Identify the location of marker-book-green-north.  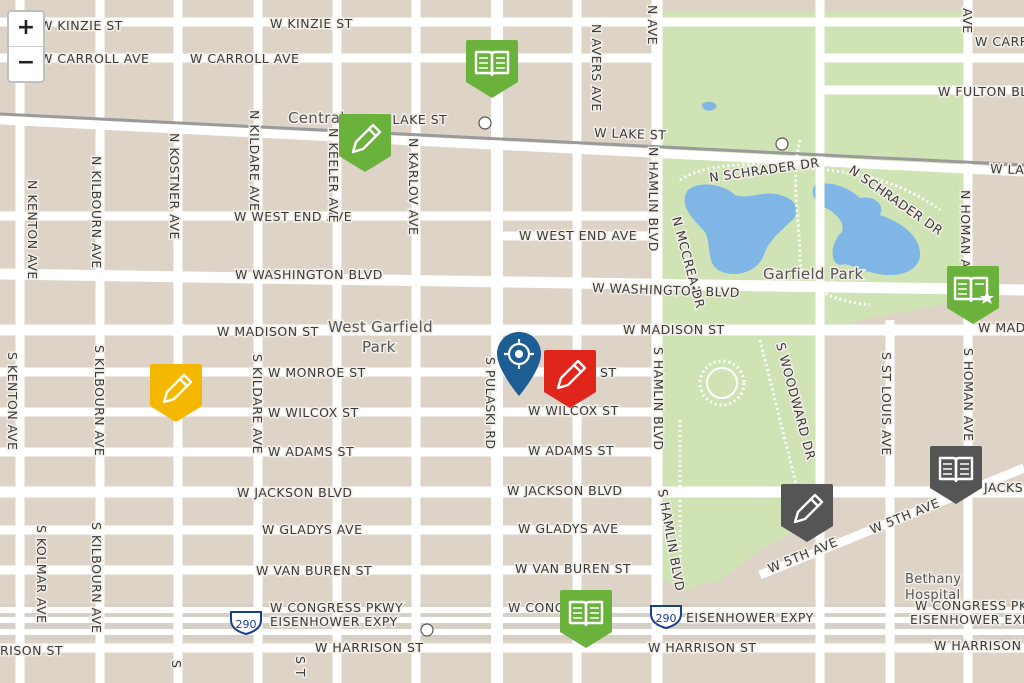
(492, 69).